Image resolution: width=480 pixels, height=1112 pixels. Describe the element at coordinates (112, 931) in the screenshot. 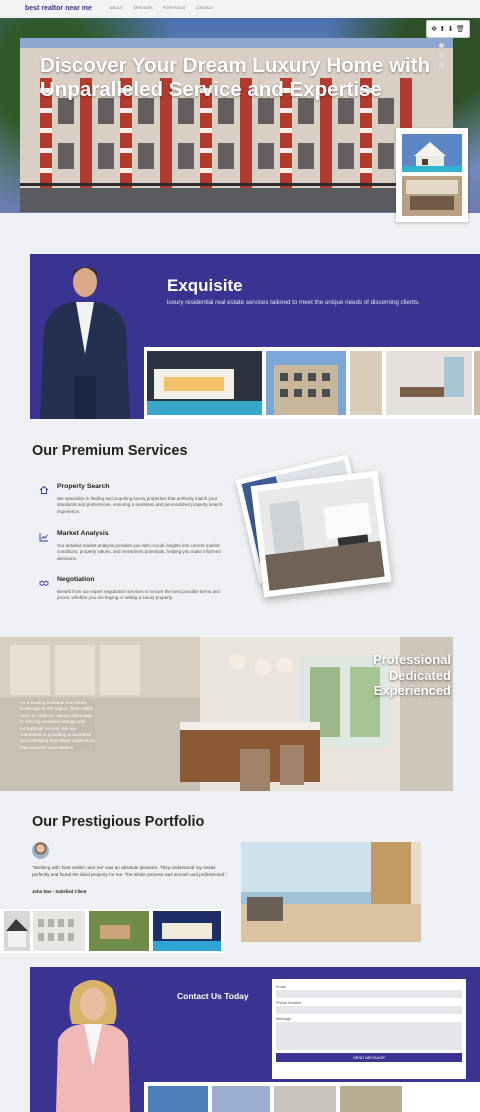

I see `portfolio-thumbnail-strip` at that location.